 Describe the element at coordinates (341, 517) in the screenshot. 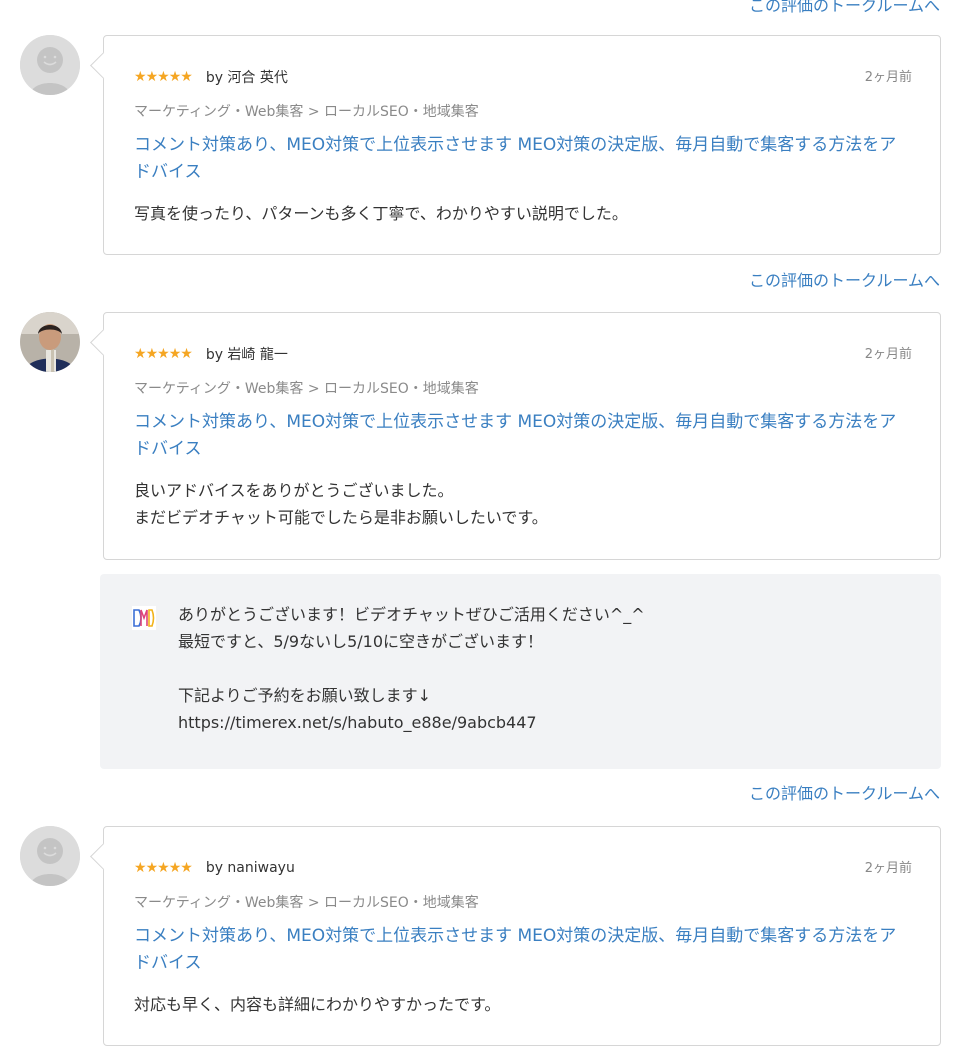

I see `comment-line: まだビデオチャット可能でしたら是非お願いしたいです。` at that location.